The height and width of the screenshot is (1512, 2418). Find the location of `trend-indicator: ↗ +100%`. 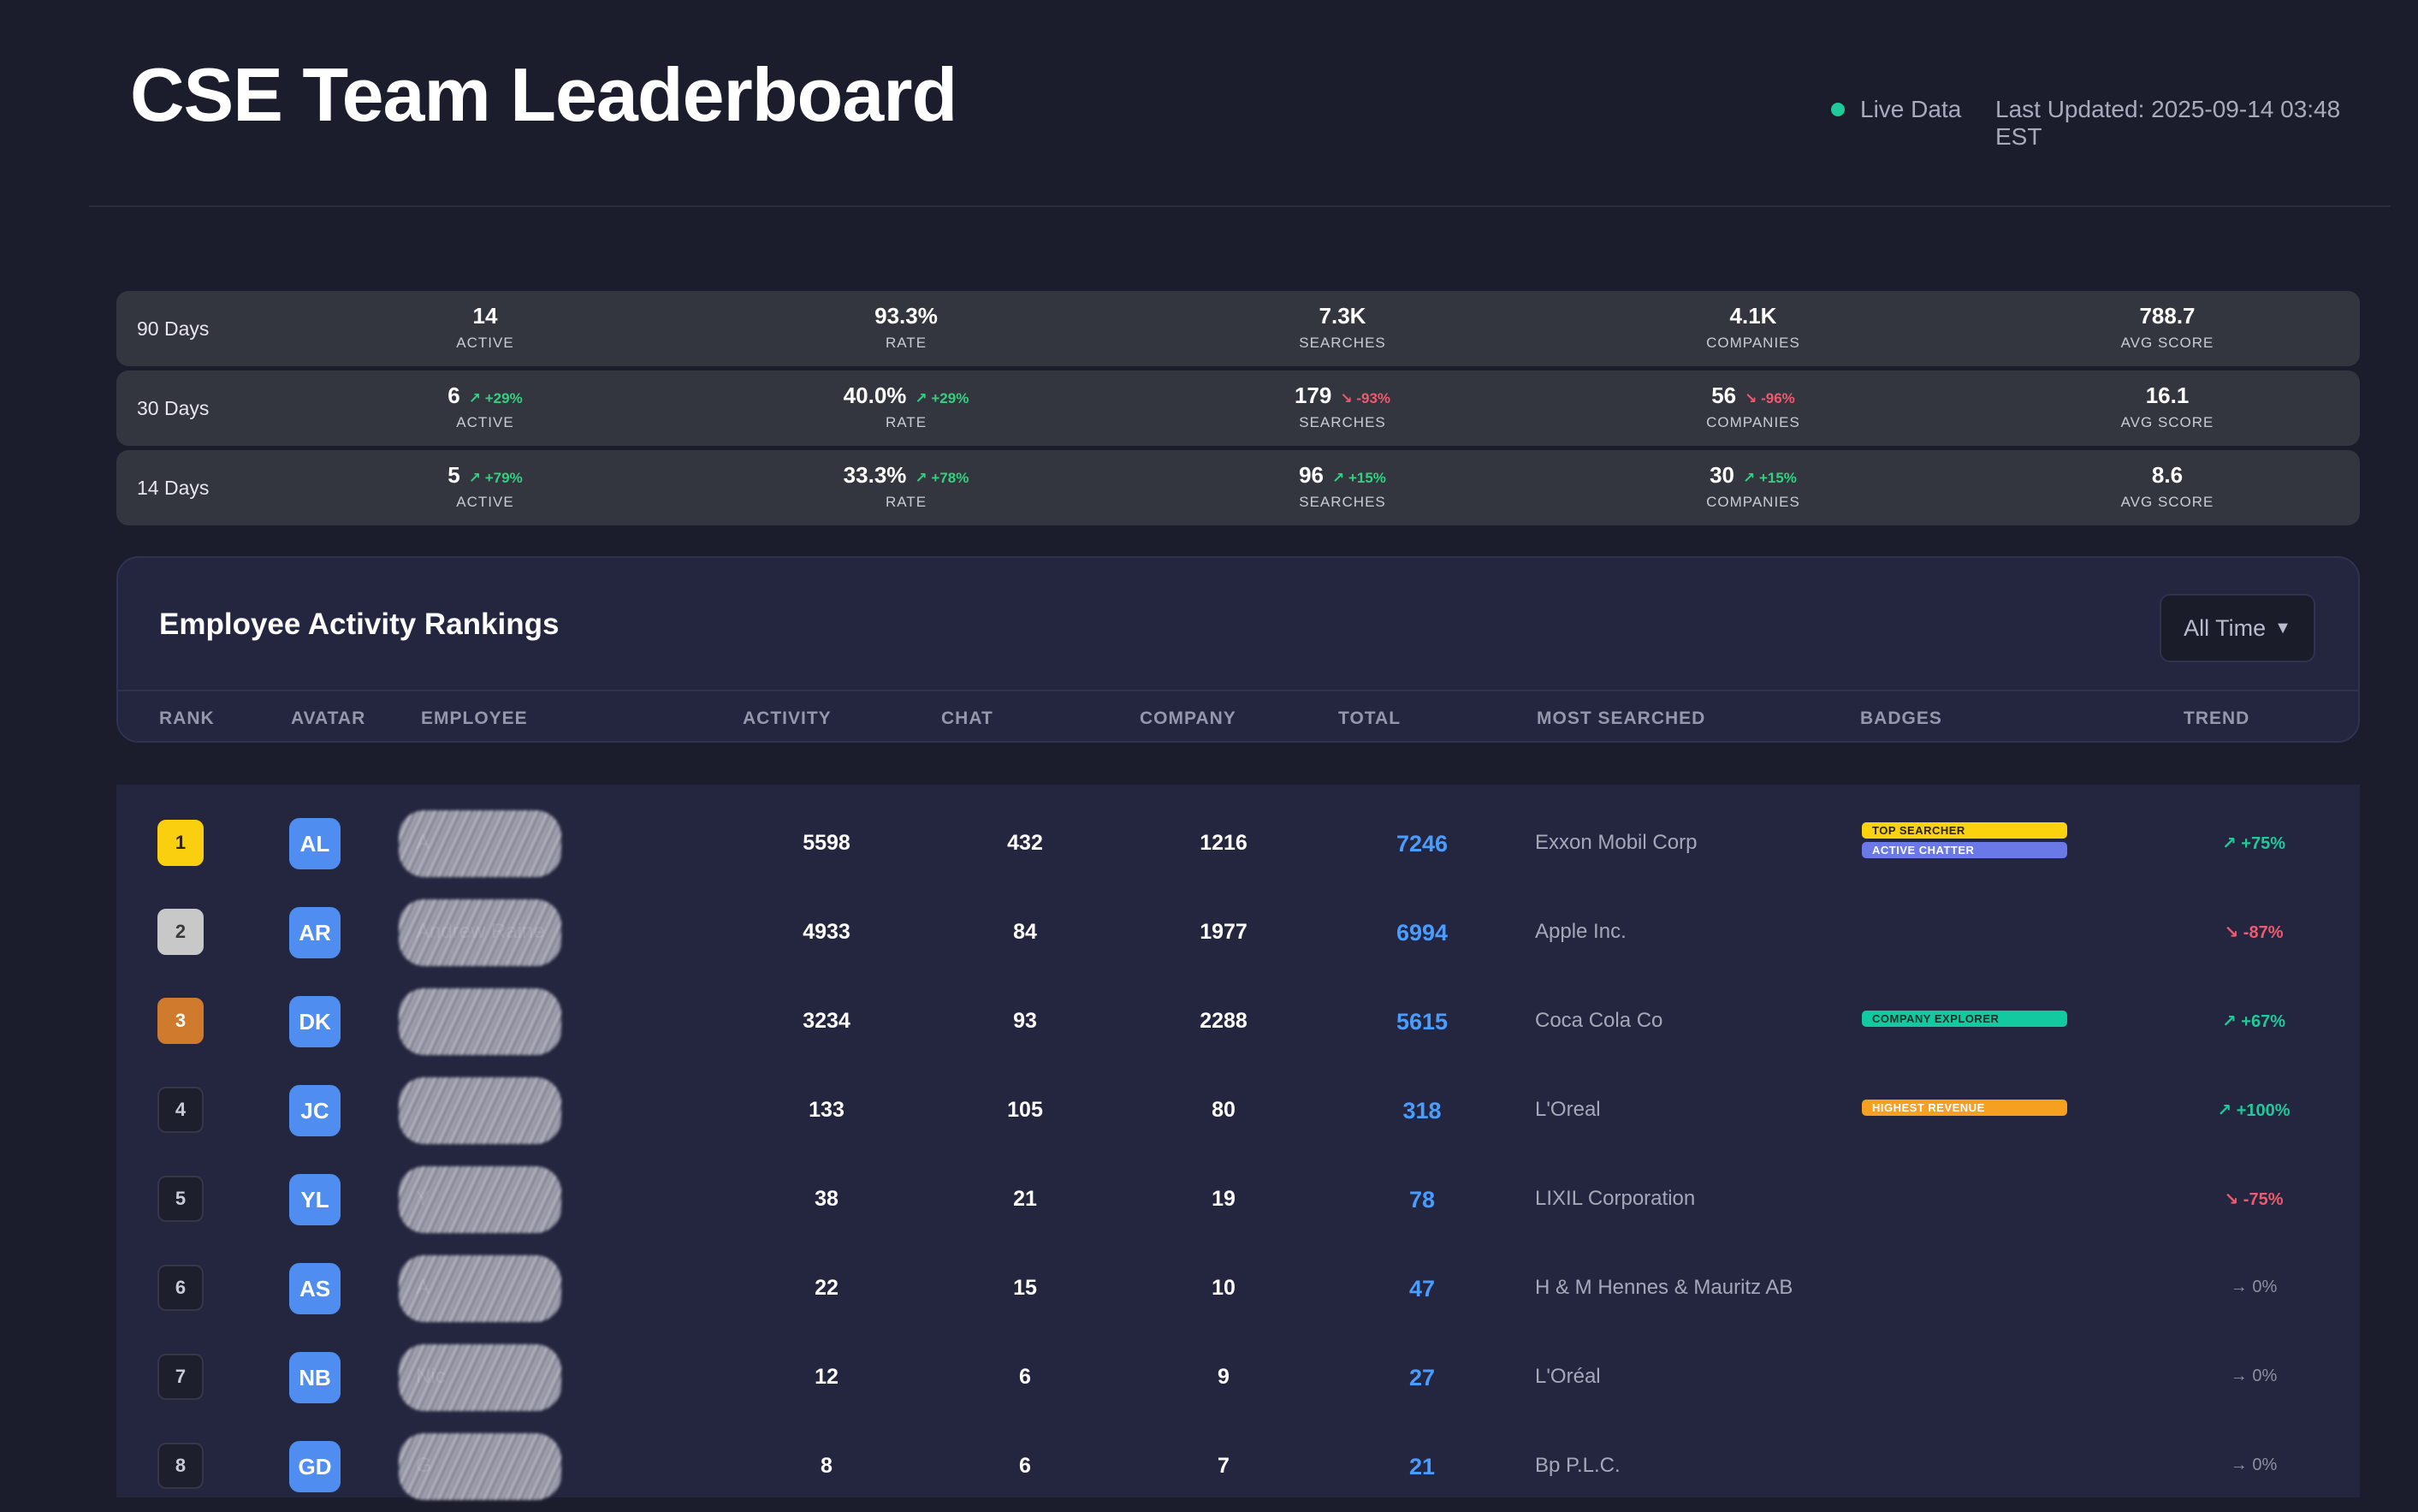

trend-indicator: ↗ +100% is located at coordinates (2254, 1110).